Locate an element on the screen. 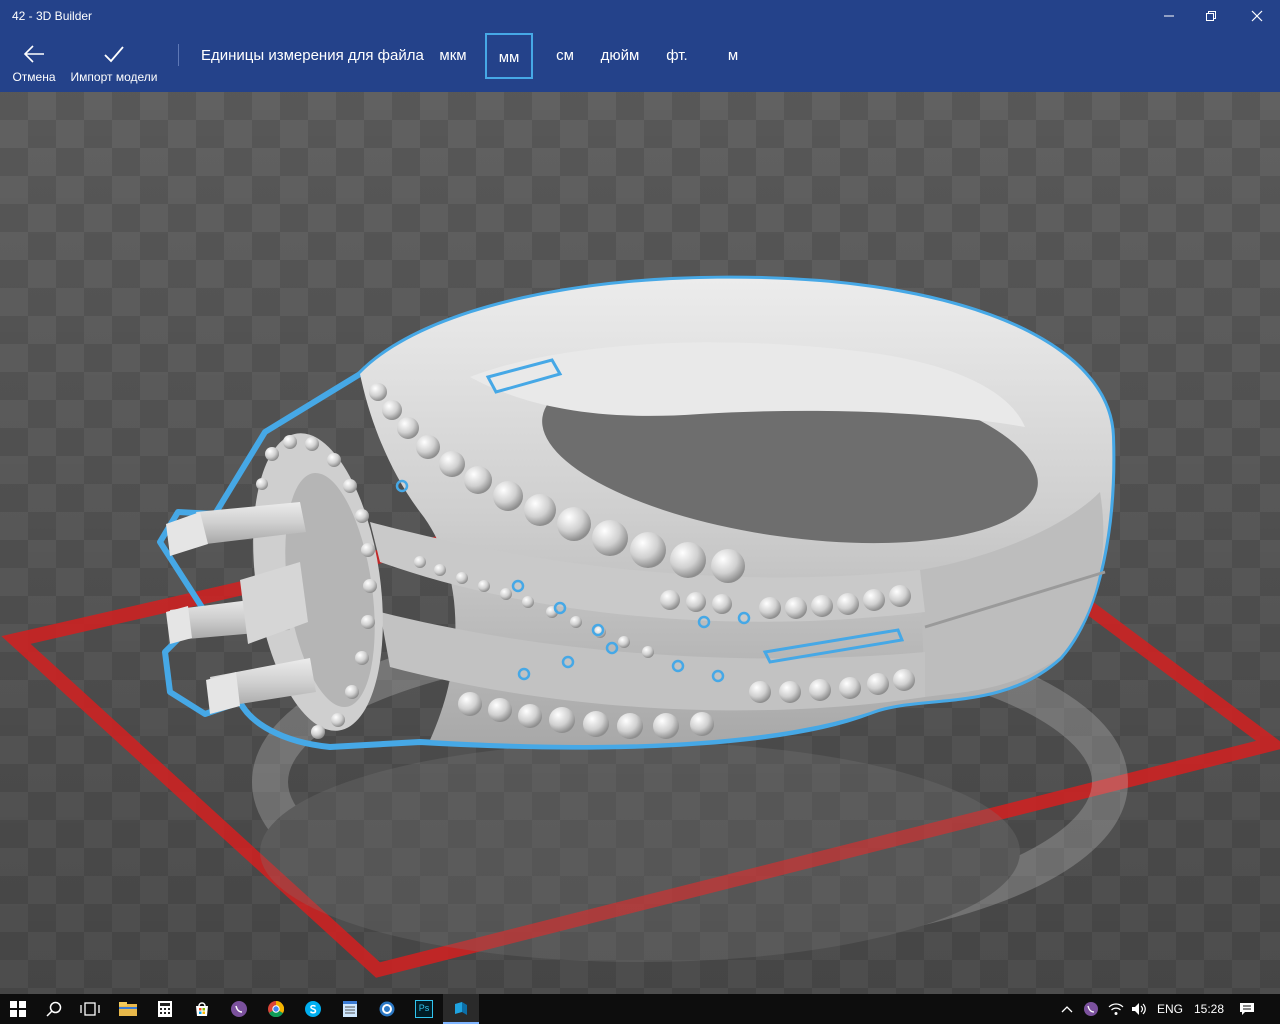 This screenshot has height=1024, width=1280. restore-button is located at coordinates (1211, 16).